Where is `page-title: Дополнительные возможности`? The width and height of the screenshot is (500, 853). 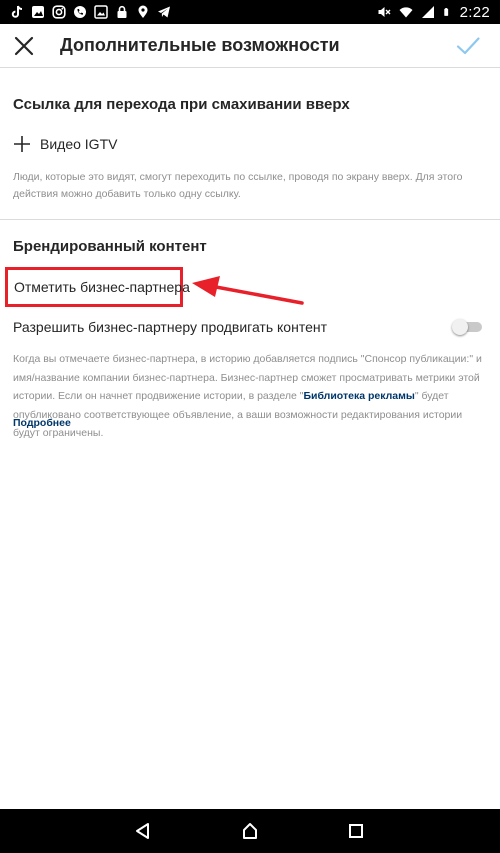
page-title: Дополнительные возможности is located at coordinates (200, 45).